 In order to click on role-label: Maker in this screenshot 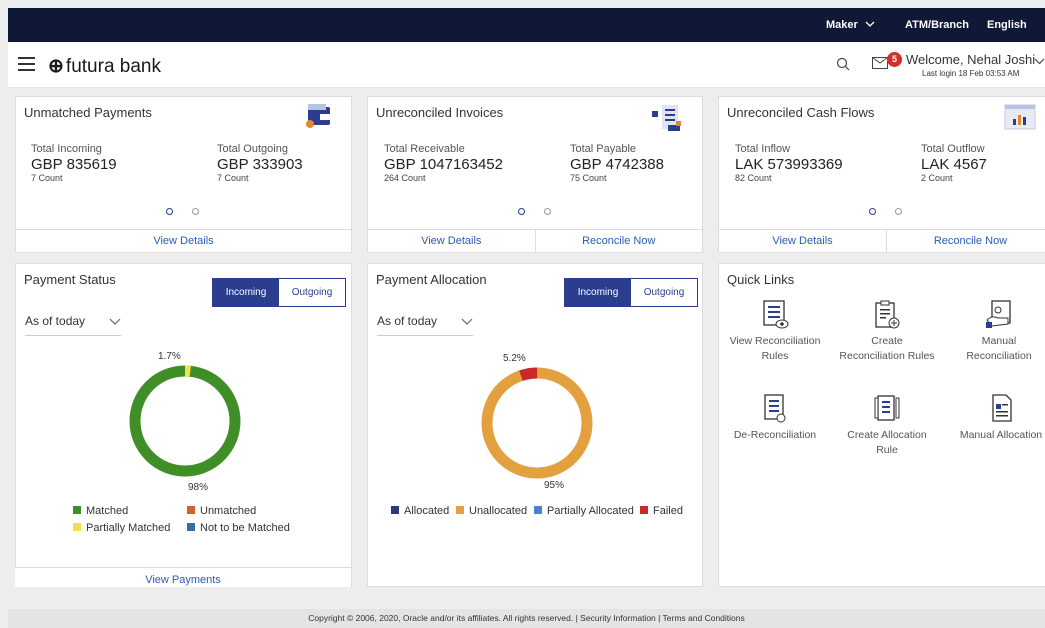, I will do `click(842, 25)`.